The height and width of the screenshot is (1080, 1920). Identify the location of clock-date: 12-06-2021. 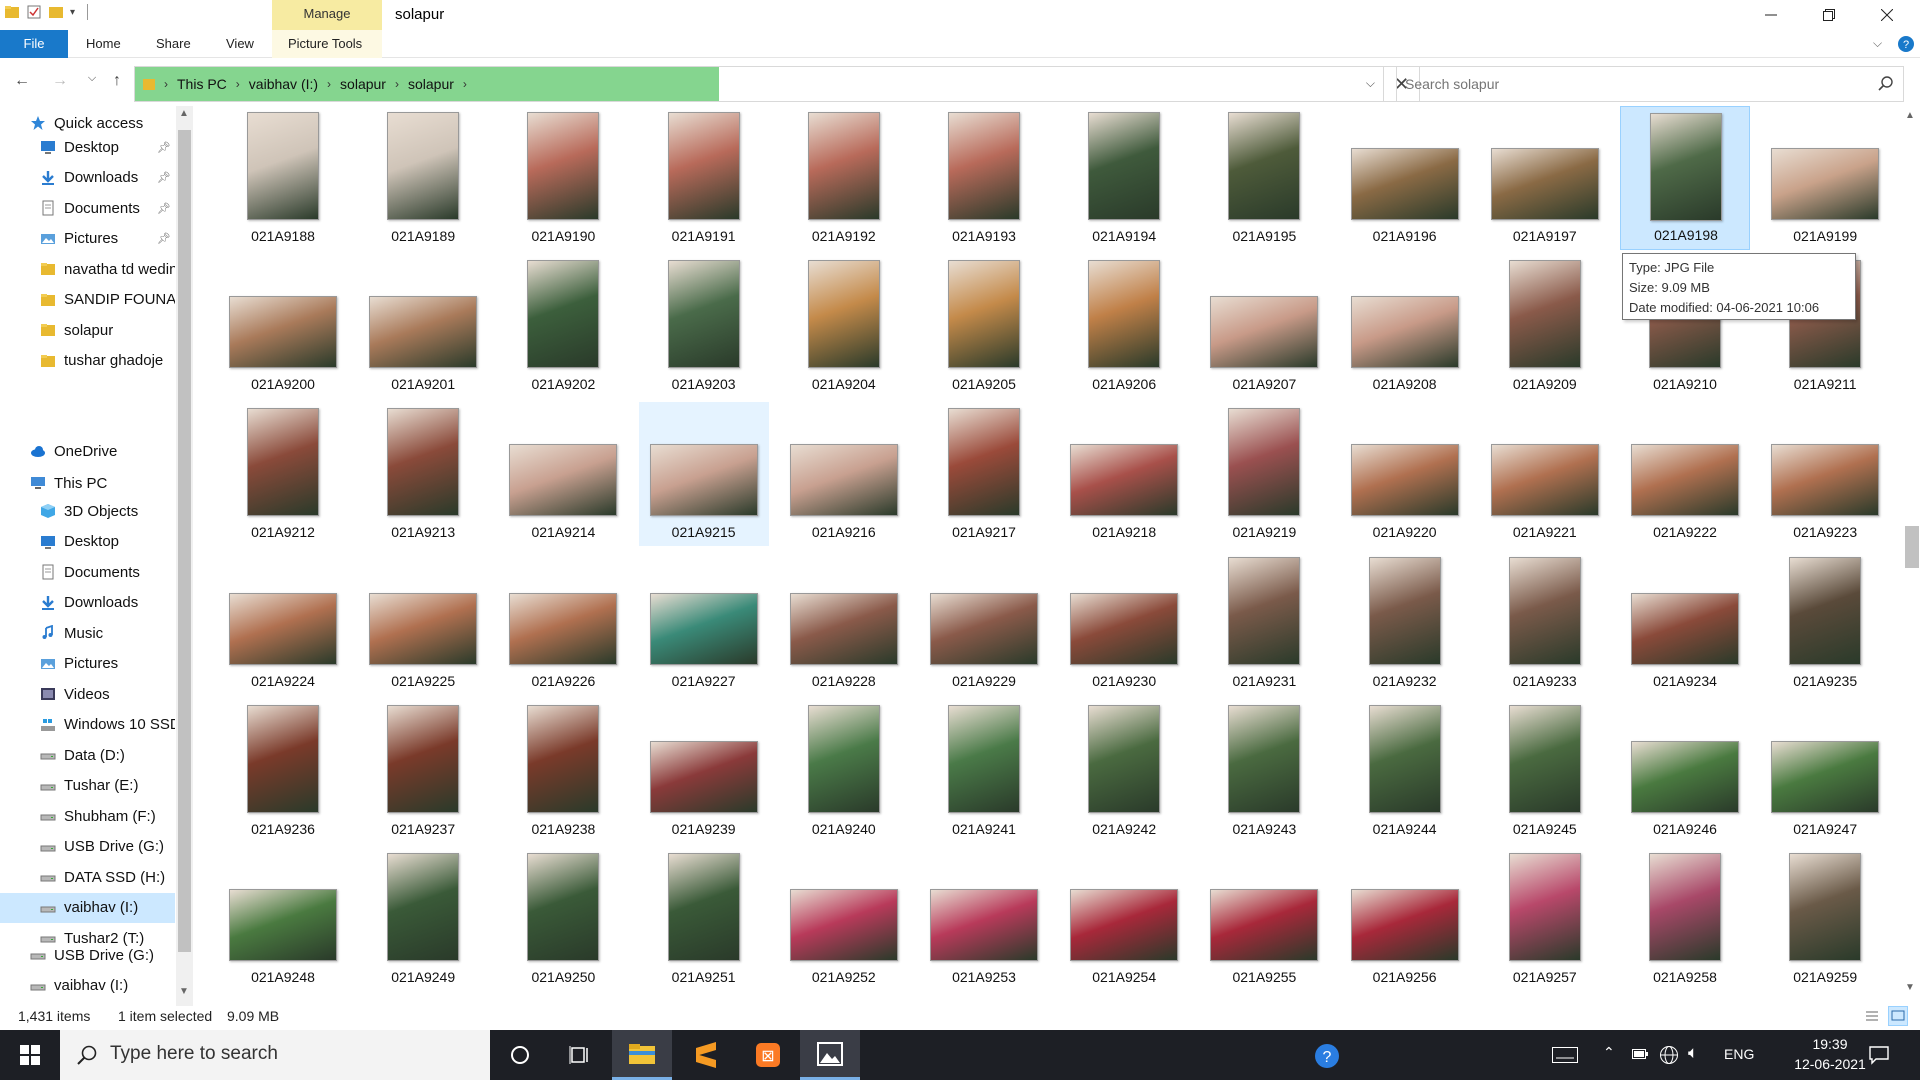
(1830, 1064).